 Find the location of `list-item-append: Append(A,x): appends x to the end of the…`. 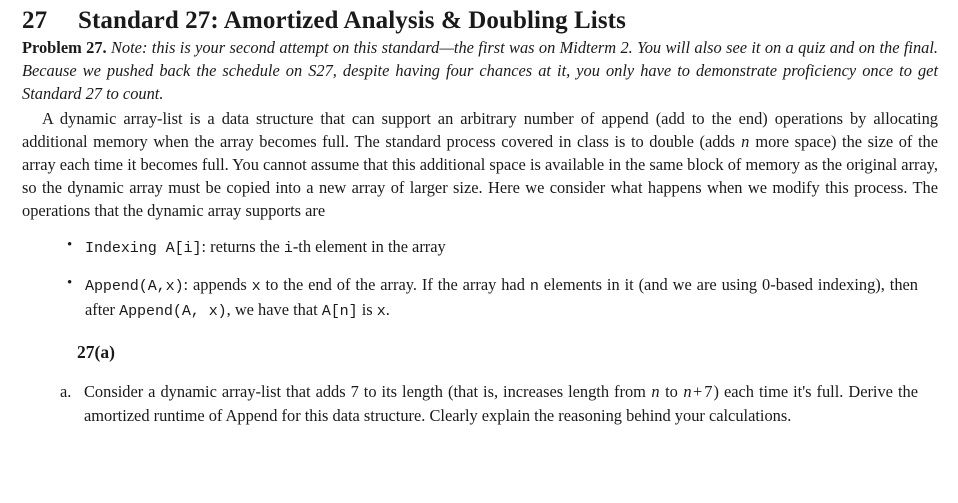

list-item-append: Append(A,x): appends x to the end of the… is located at coordinates (480, 297).